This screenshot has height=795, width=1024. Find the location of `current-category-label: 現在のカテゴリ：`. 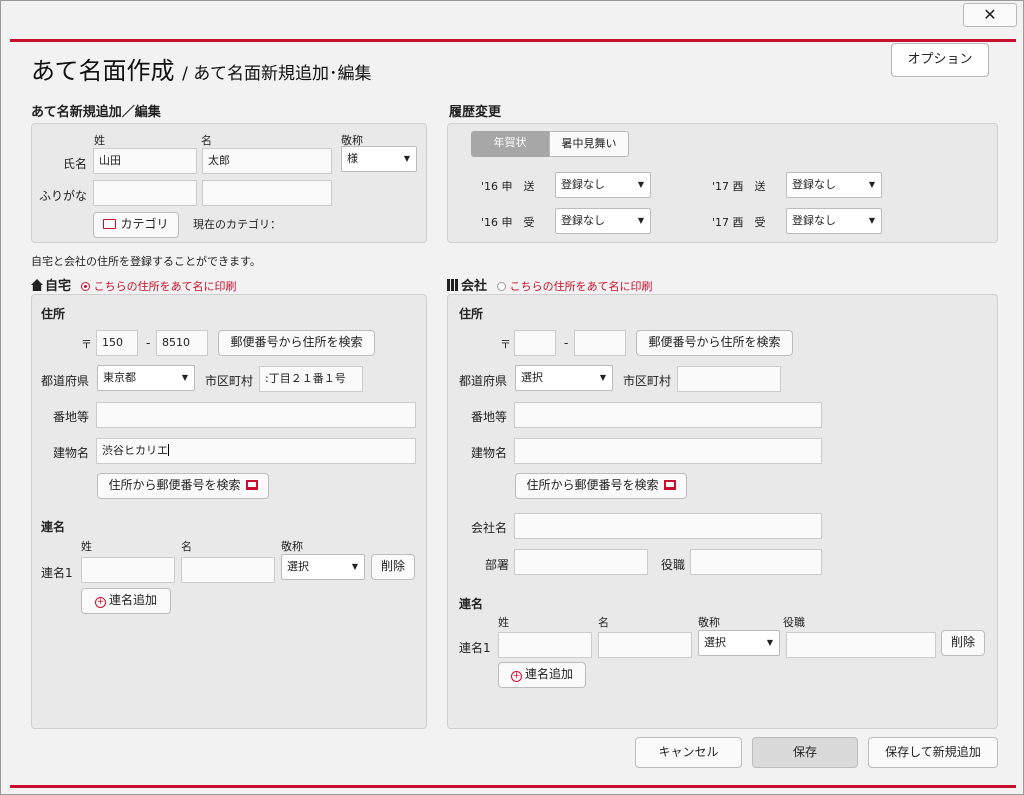

current-category-label: 現在のカテゴリ： is located at coordinates (237, 224).